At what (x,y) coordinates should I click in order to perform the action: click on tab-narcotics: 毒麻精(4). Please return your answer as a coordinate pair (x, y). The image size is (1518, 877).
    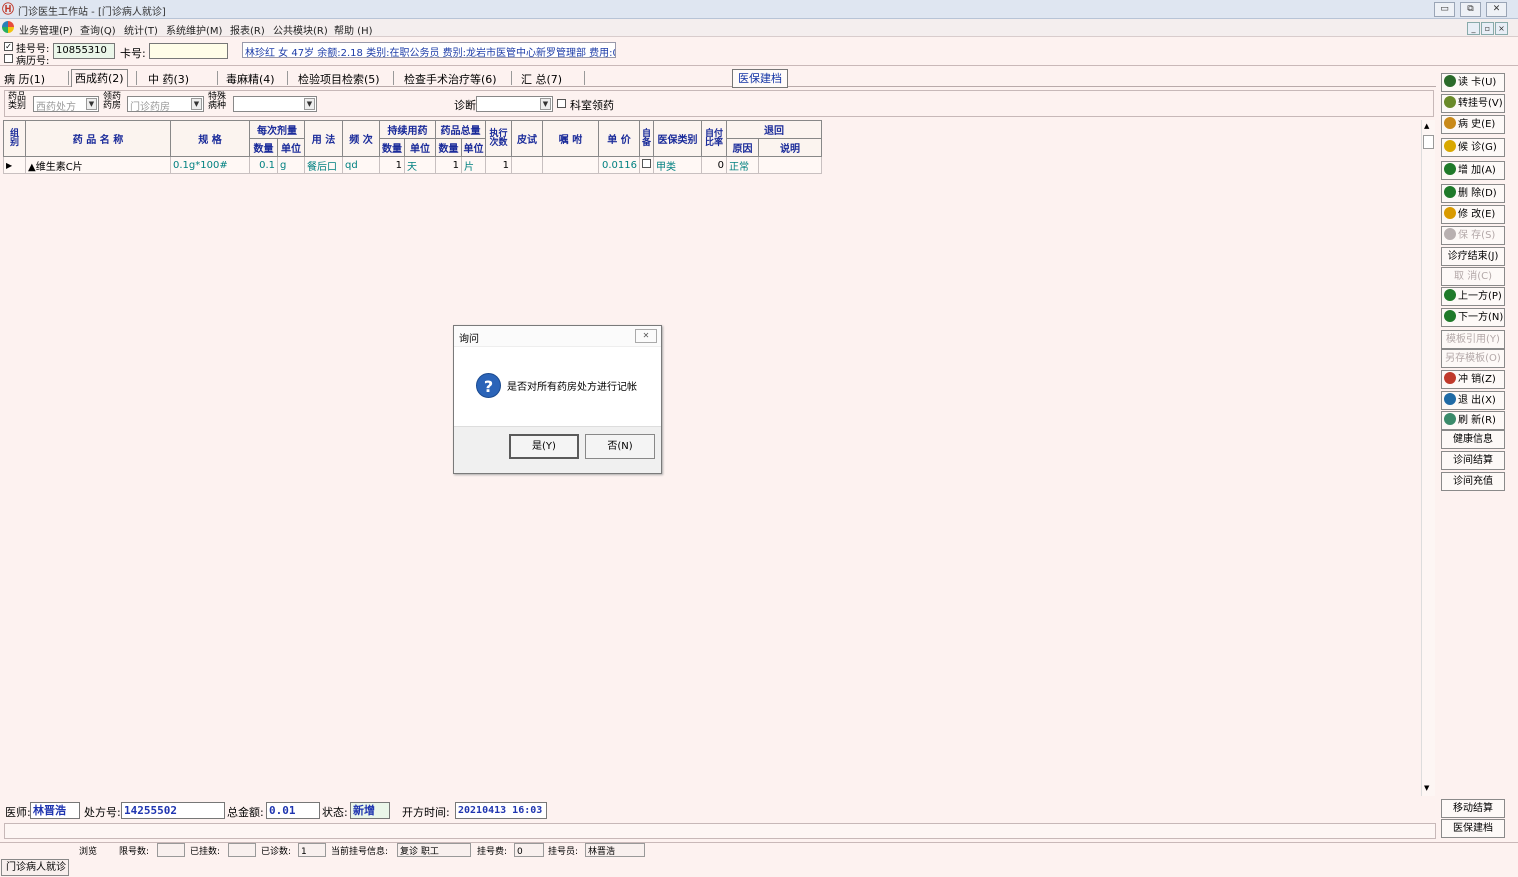
    Looking at the image, I should click on (250, 79).